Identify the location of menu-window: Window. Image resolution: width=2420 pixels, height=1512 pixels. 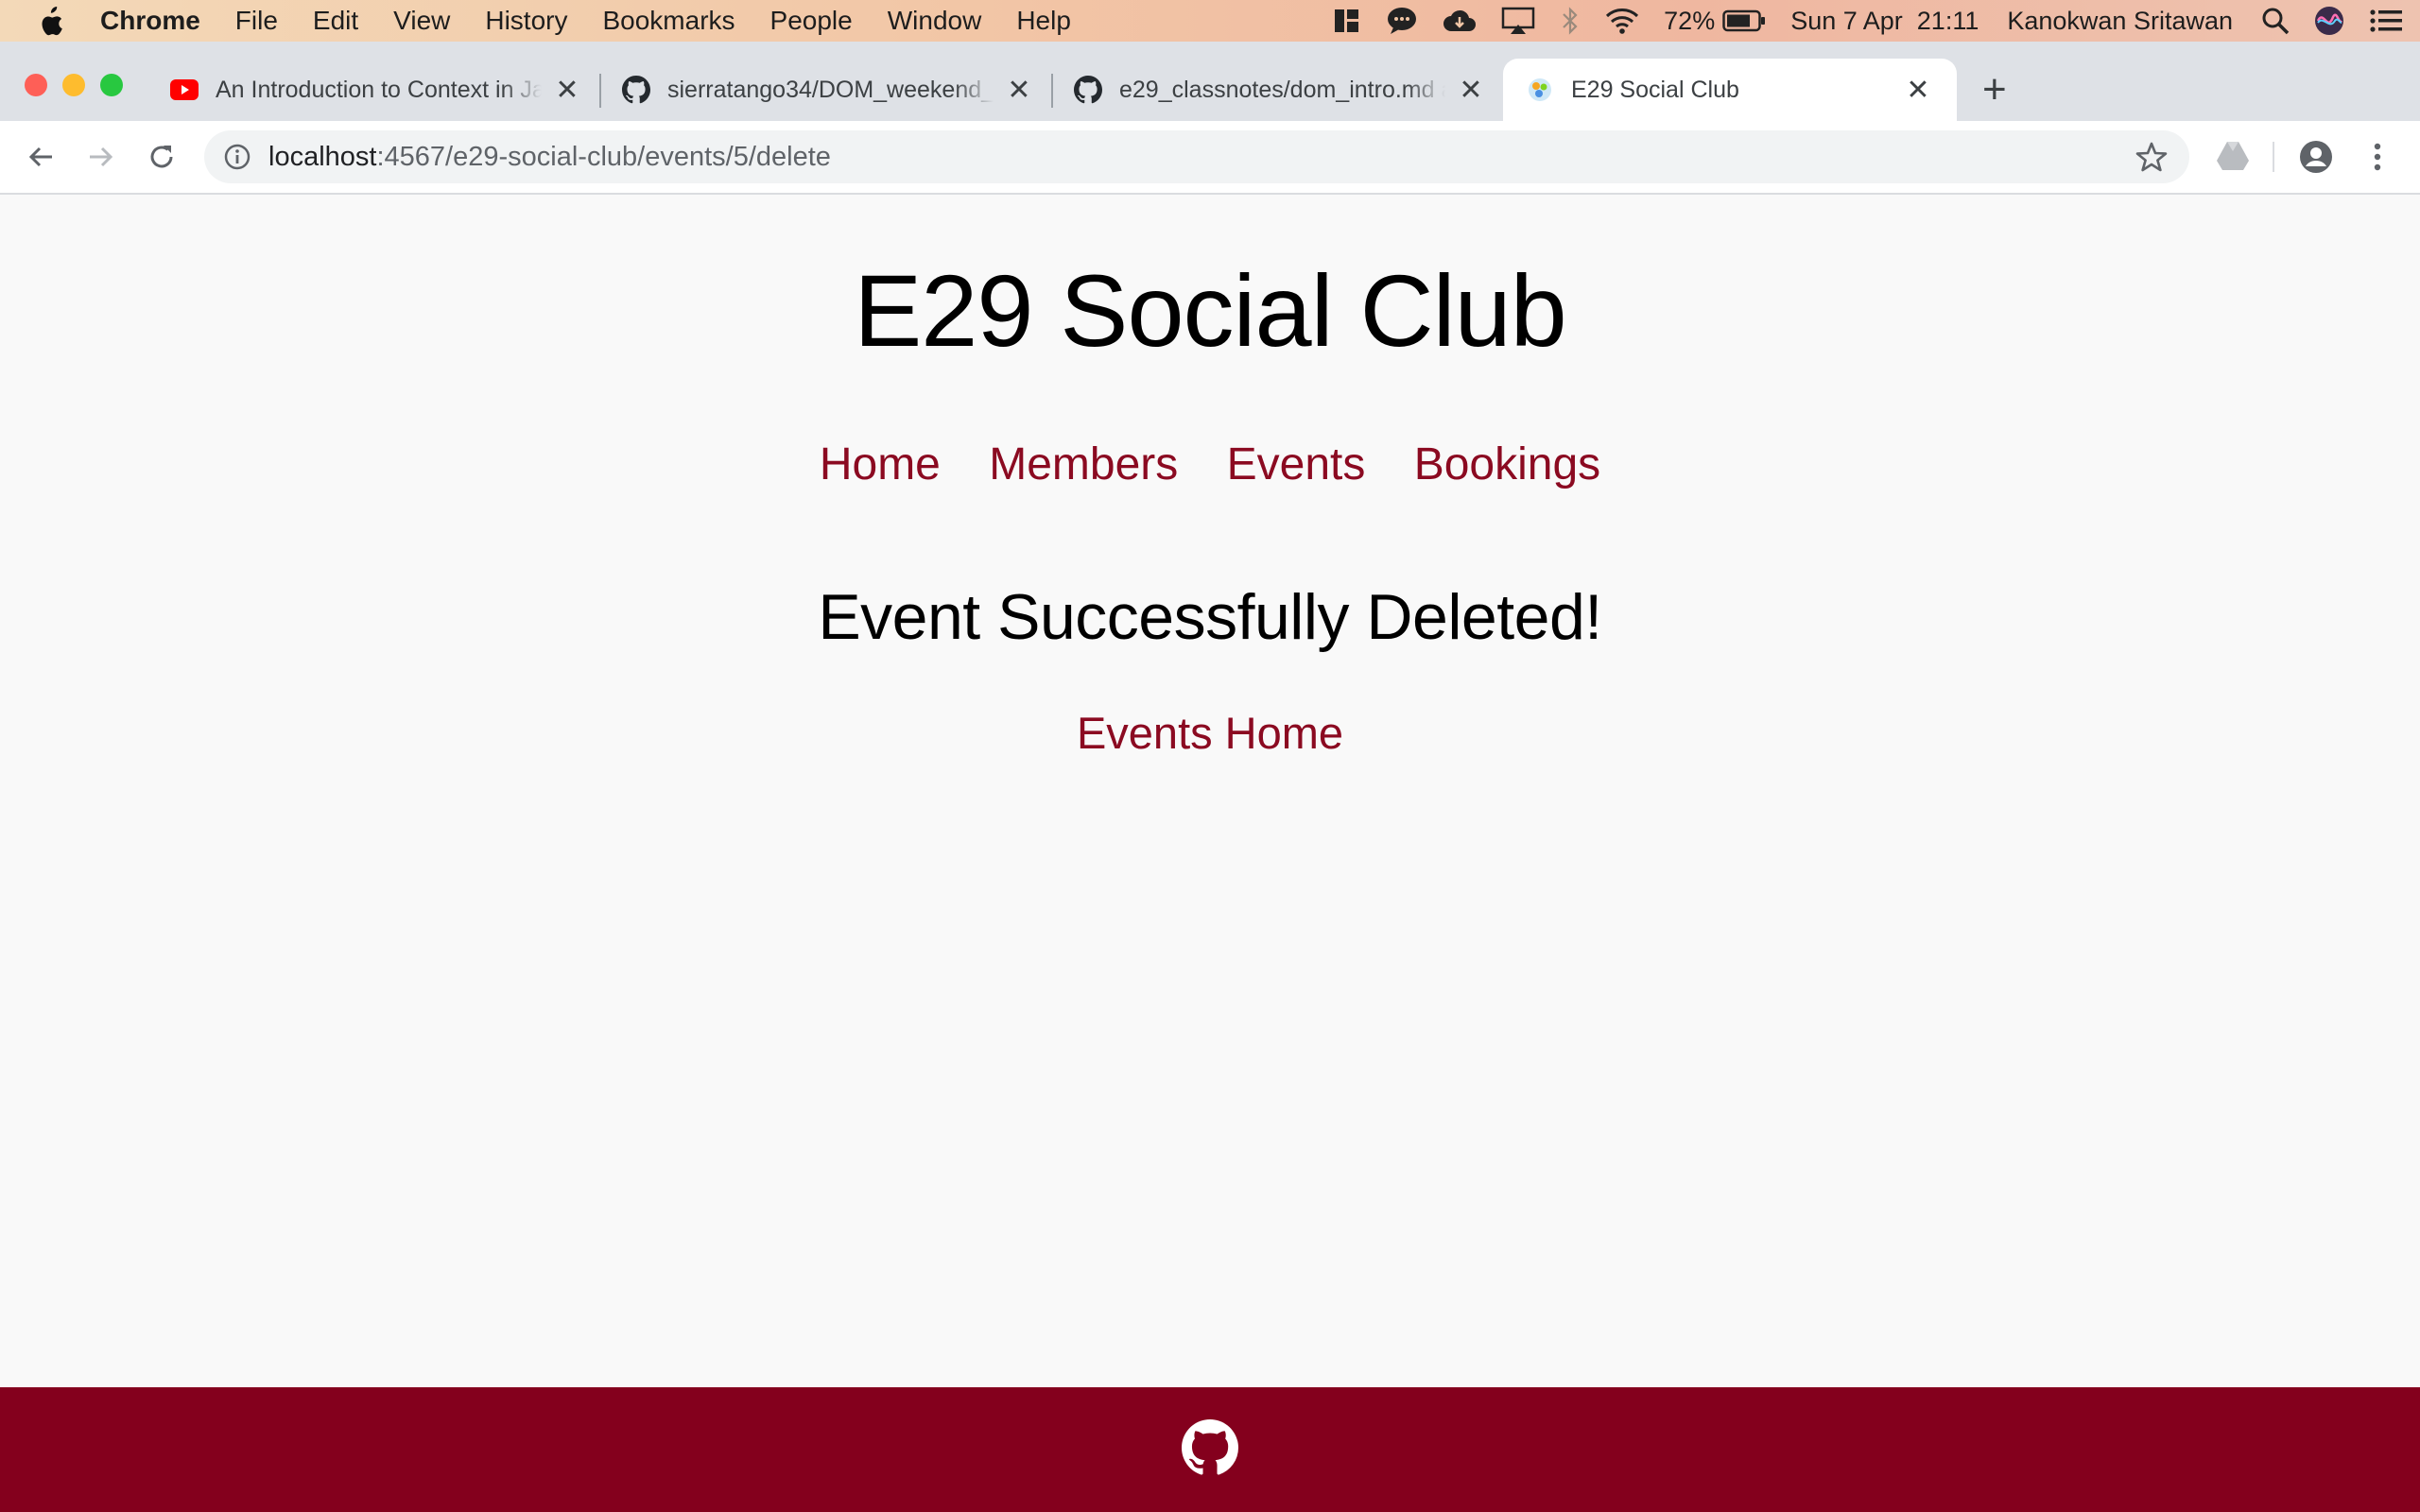
(935, 21).